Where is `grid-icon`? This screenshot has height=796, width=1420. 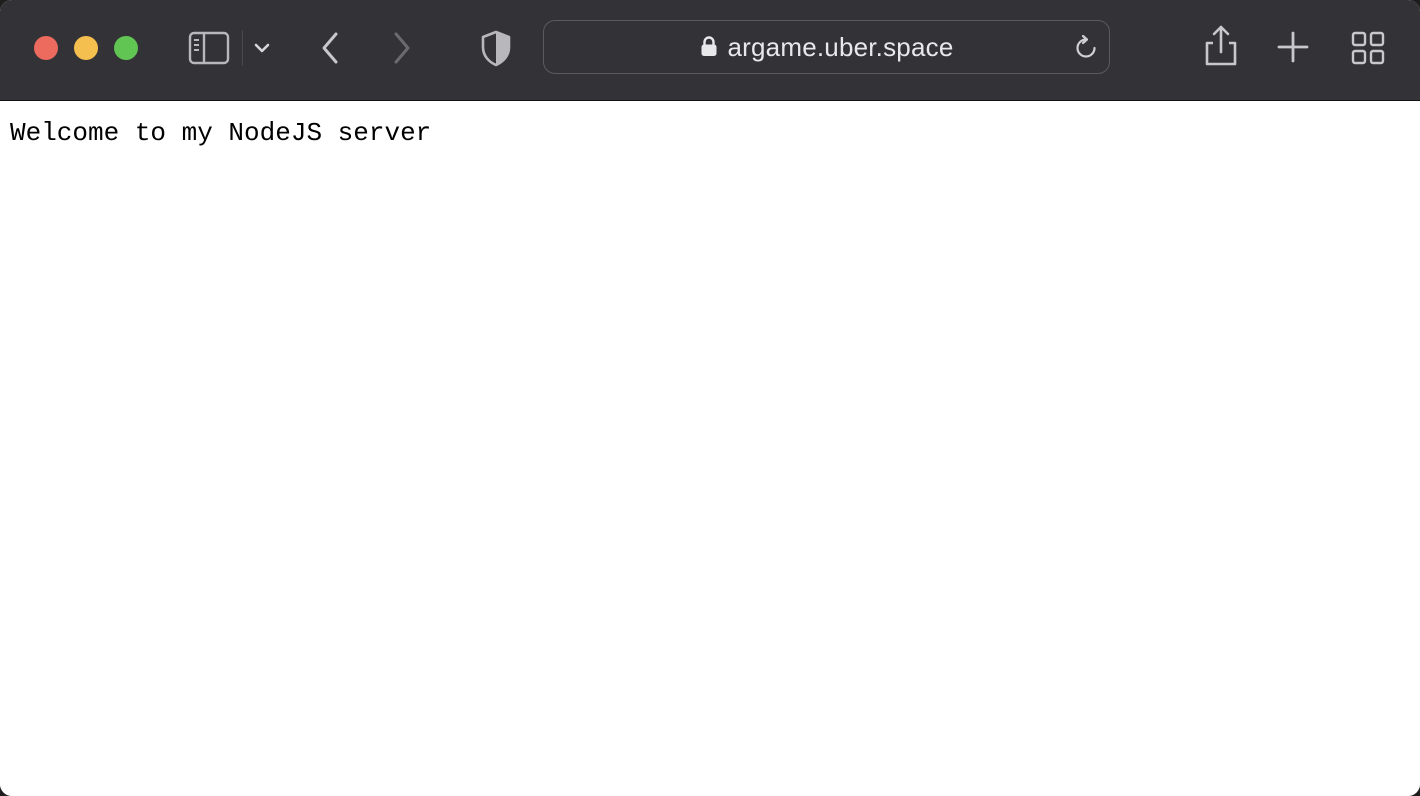
grid-icon is located at coordinates (1368, 48).